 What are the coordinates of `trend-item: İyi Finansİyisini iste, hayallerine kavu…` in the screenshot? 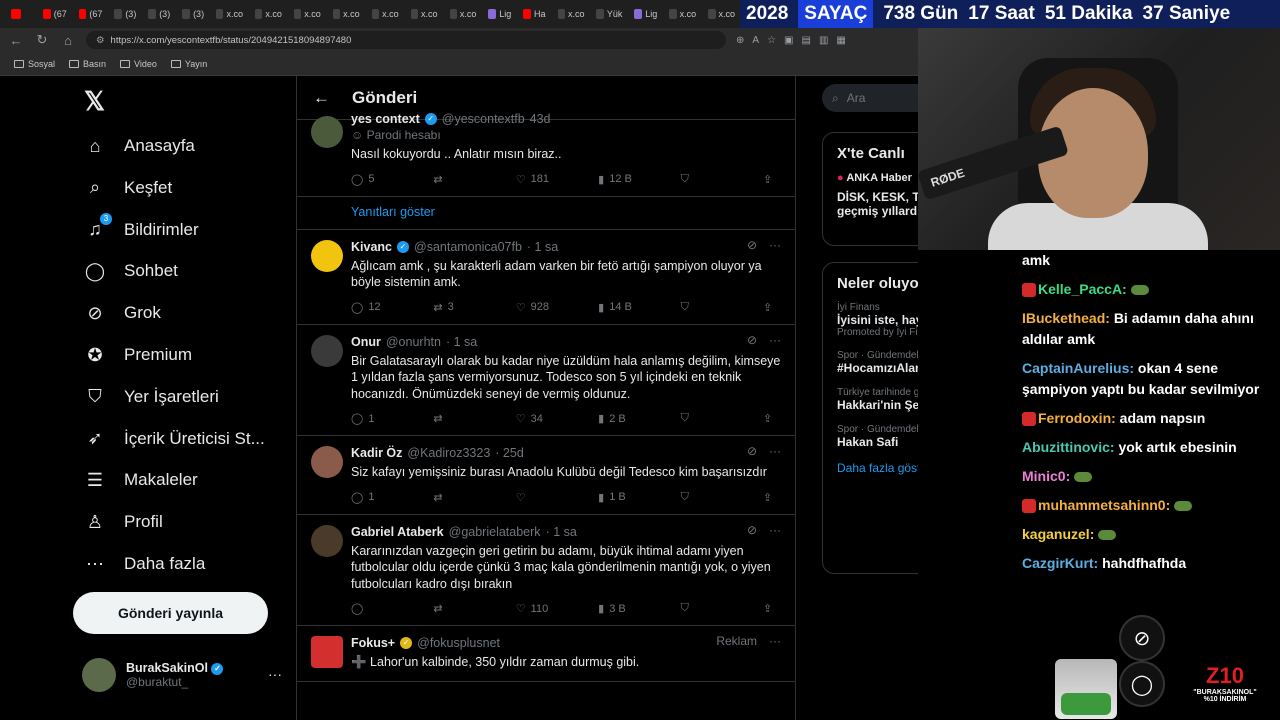 It's located at (877, 320).